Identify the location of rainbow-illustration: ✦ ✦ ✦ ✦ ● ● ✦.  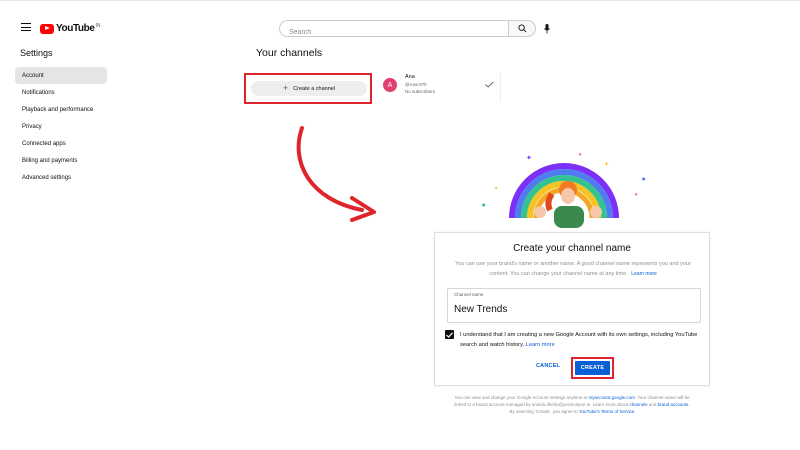
(564, 190).